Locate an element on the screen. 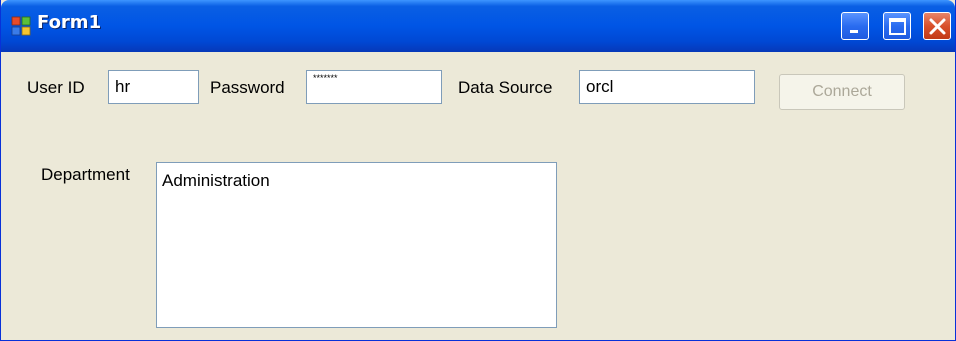  password-label: Password is located at coordinates (247, 87).